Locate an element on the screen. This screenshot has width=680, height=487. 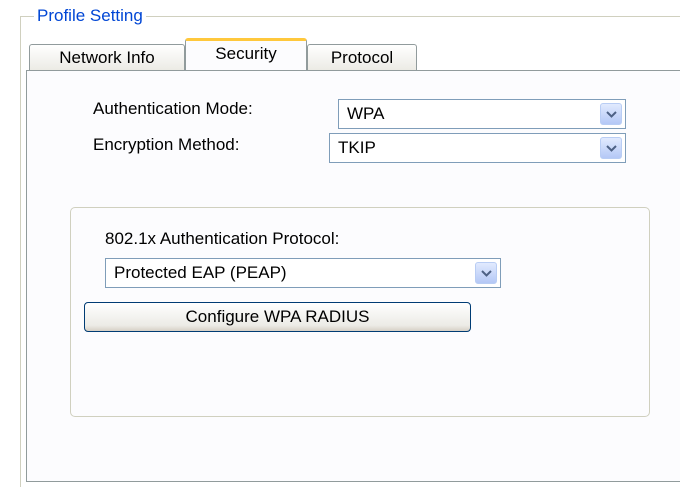
tab-security: Security is located at coordinates (246, 54).